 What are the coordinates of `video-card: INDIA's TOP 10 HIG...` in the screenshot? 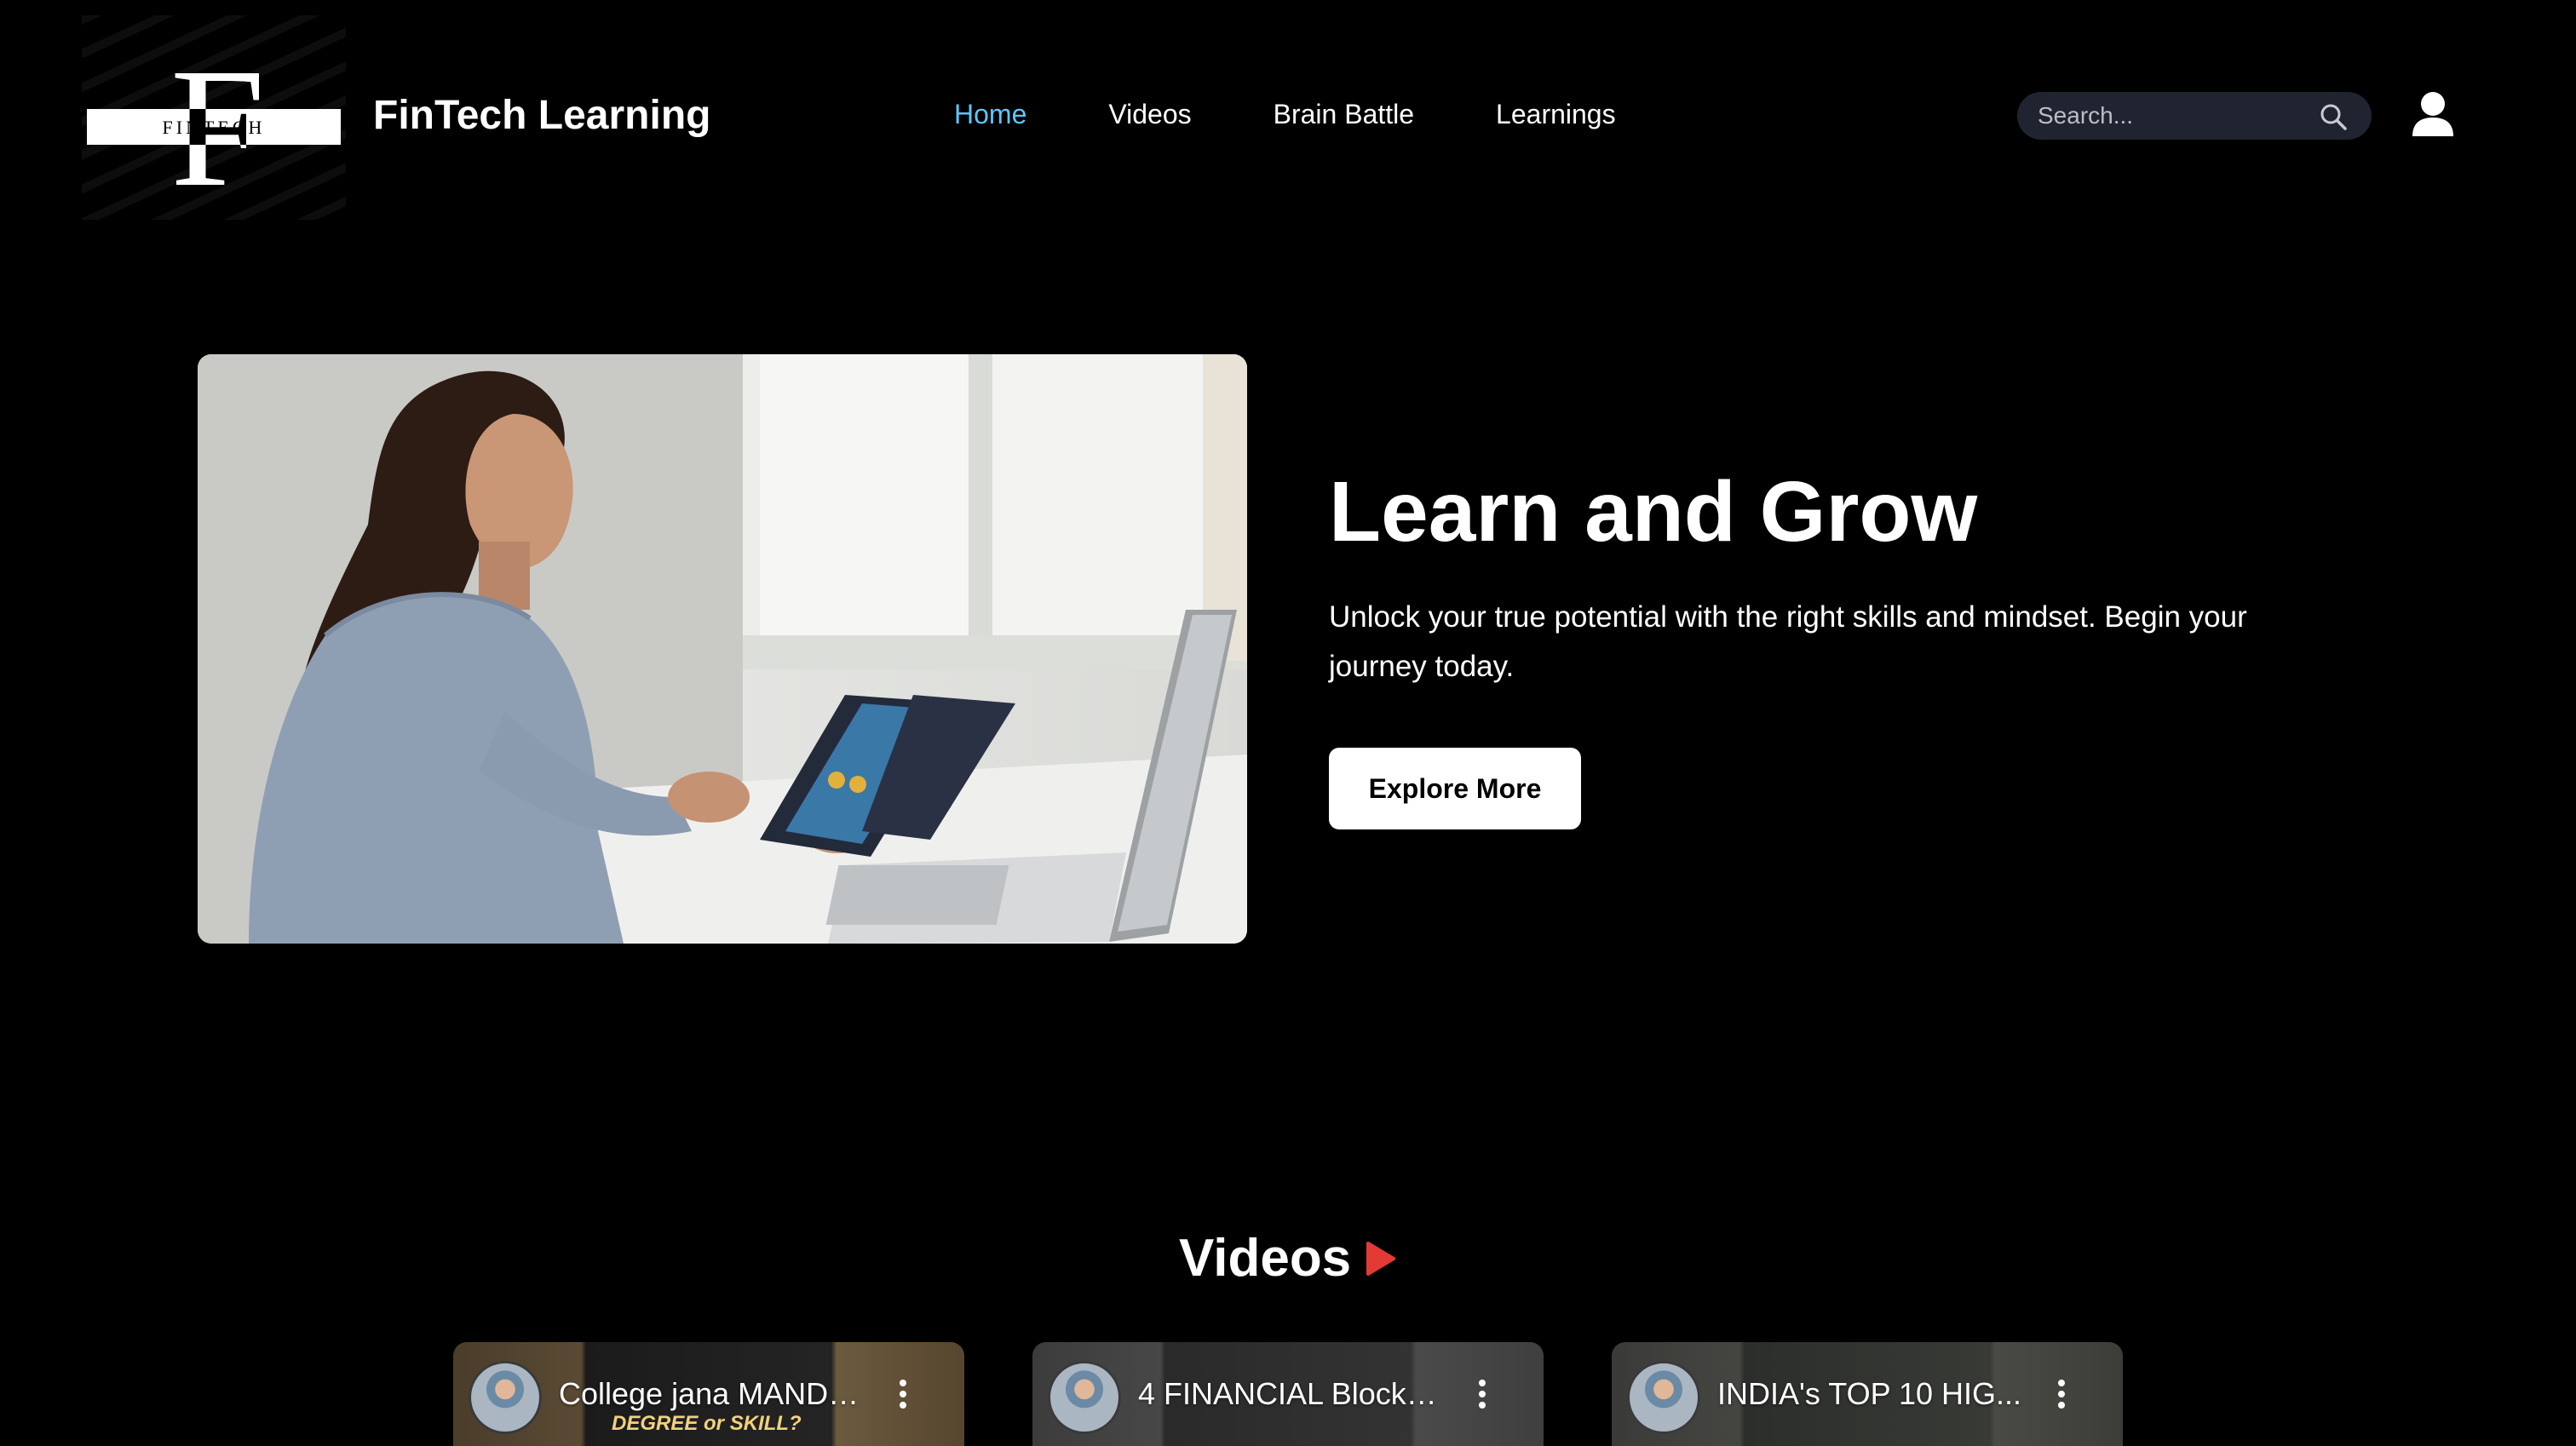 It's located at (1868, 1394).